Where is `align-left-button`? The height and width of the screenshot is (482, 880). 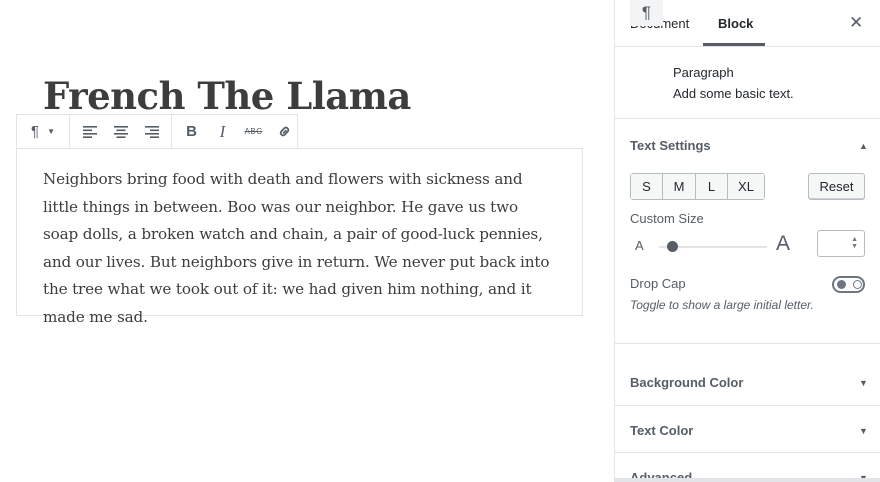
align-left-button is located at coordinates (89, 131).